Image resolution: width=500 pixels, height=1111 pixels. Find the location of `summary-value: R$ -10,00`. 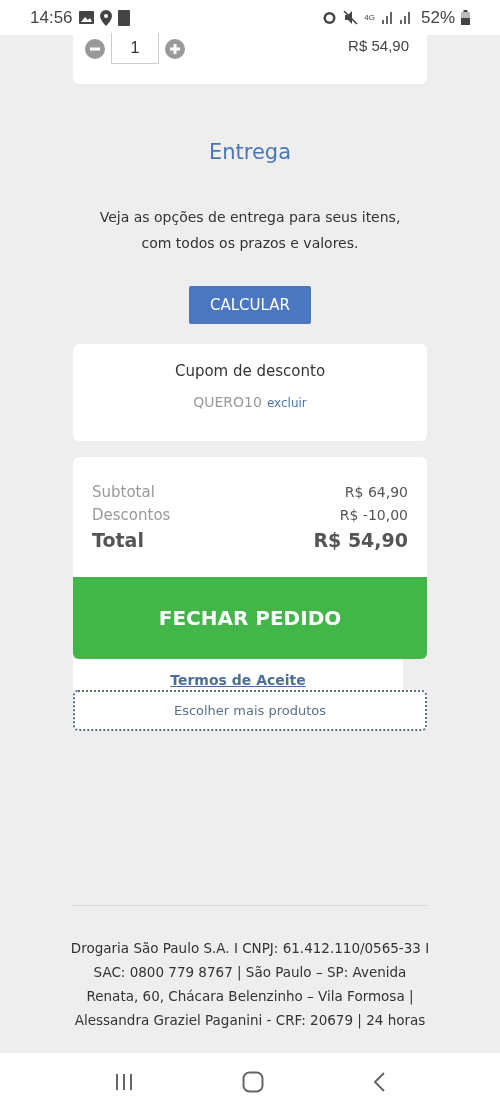

summary-value: R$ -10,00 is located at coordinates (373, 515).